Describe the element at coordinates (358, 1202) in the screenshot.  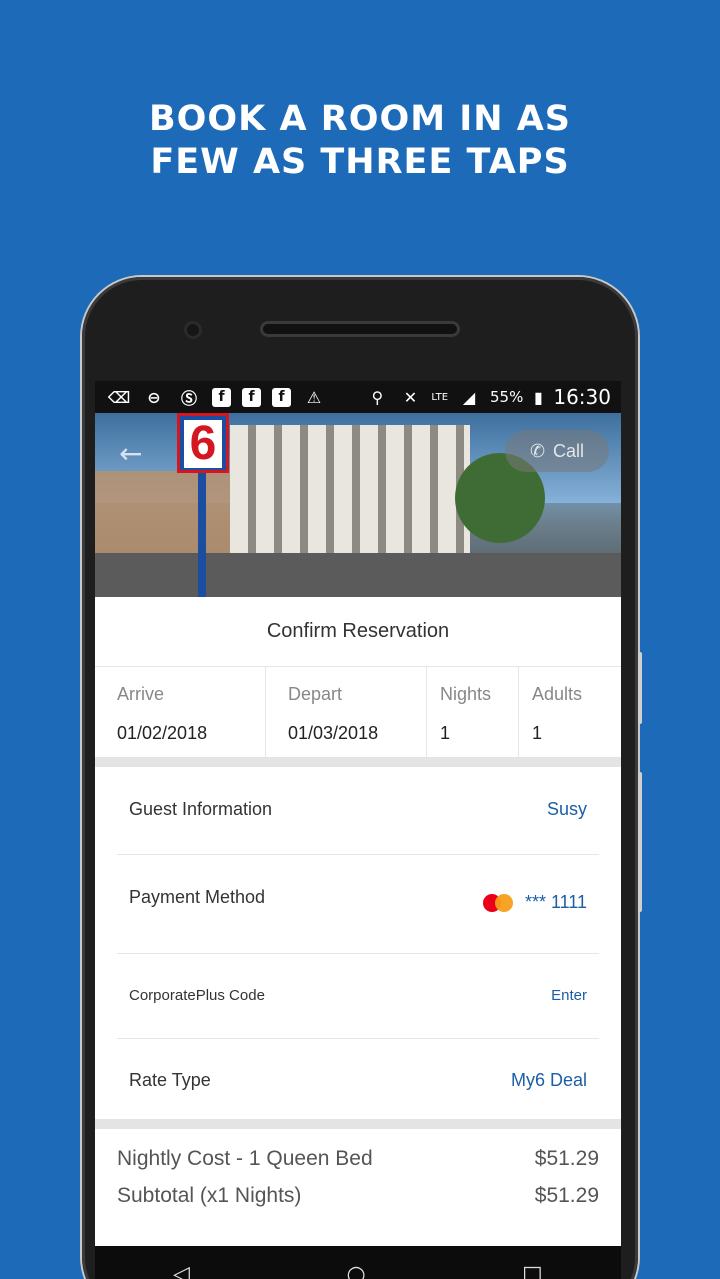
I see `subtotal-row: Subtotal (x1 Nights) $51.29` at that location.